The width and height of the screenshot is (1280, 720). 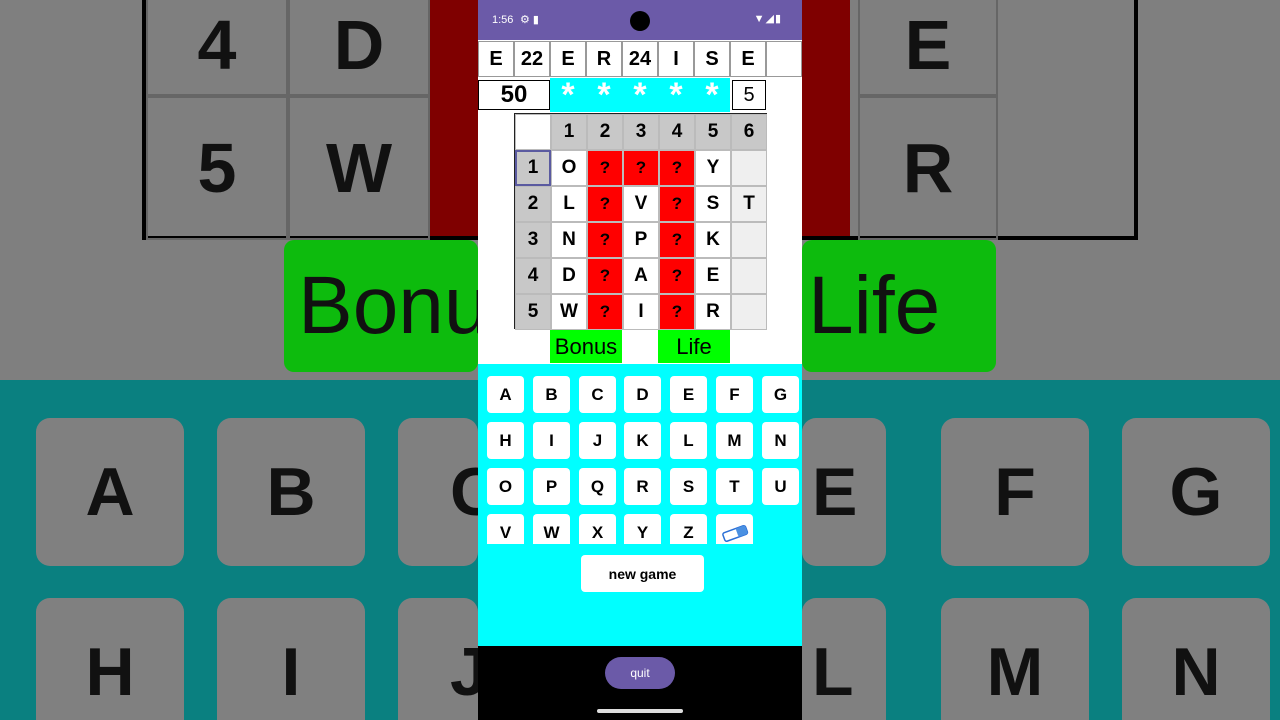 I want to click on key-r: R, so click(x=642, y=486).